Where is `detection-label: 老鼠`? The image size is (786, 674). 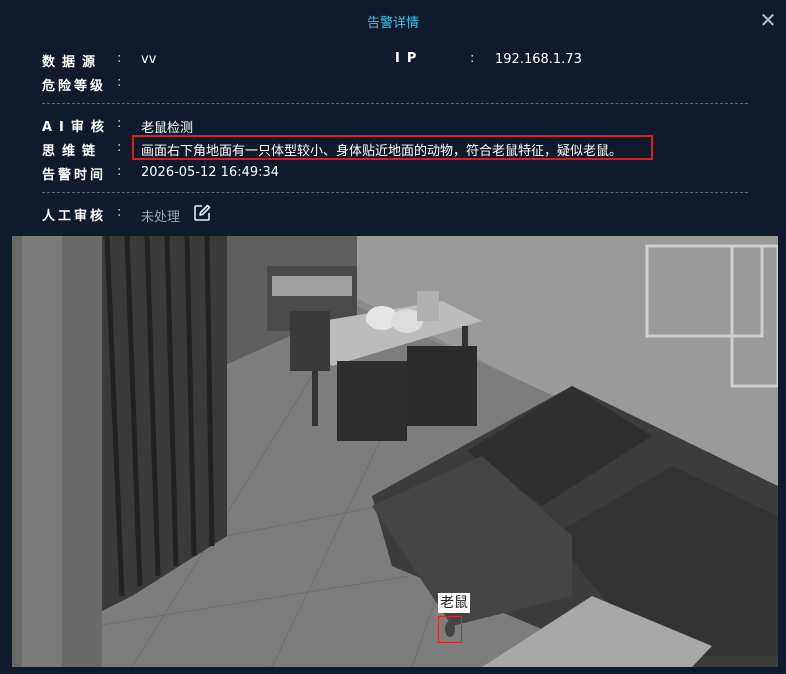 detection-label: 老鼠 is located at coordinates (454, 603).